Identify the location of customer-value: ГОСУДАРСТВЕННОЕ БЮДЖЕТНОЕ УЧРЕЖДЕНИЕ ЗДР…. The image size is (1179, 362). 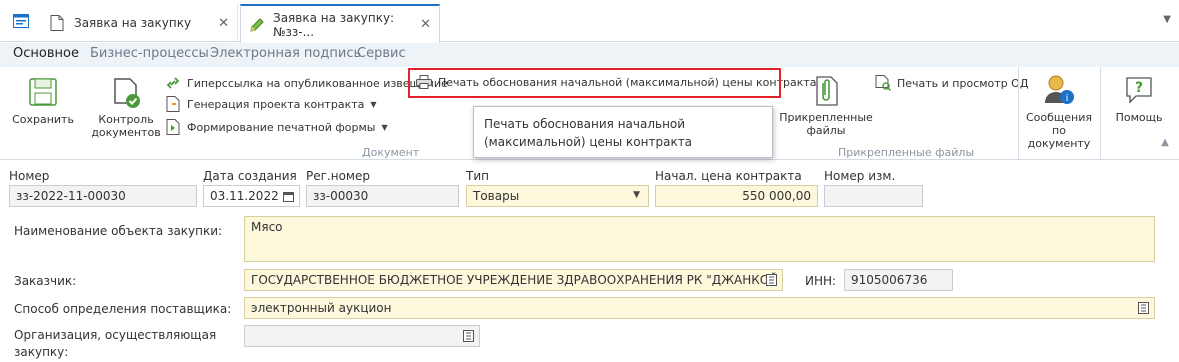
(515, 280).